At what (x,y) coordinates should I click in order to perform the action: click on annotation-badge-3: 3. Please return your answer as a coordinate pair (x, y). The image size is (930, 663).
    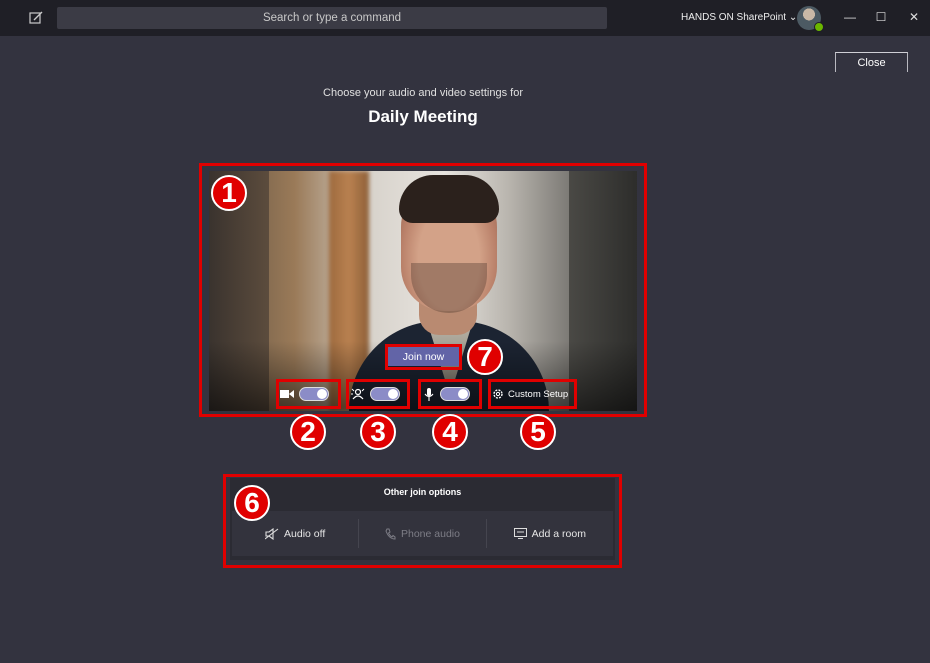
    Looking at the image, I should click on (378, 432).